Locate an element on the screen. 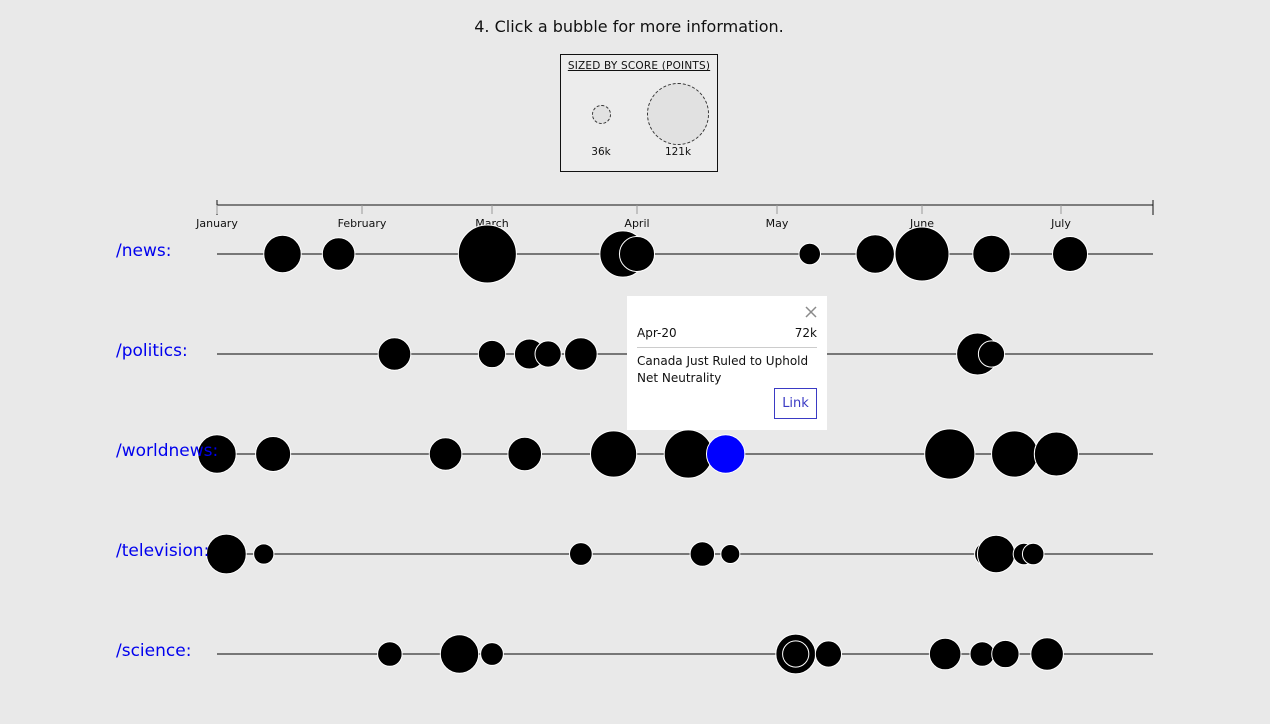 Image resolution: width=1270 pixels, height=724 pixels. popup-score: 72k is located at coordinates (805, 333).